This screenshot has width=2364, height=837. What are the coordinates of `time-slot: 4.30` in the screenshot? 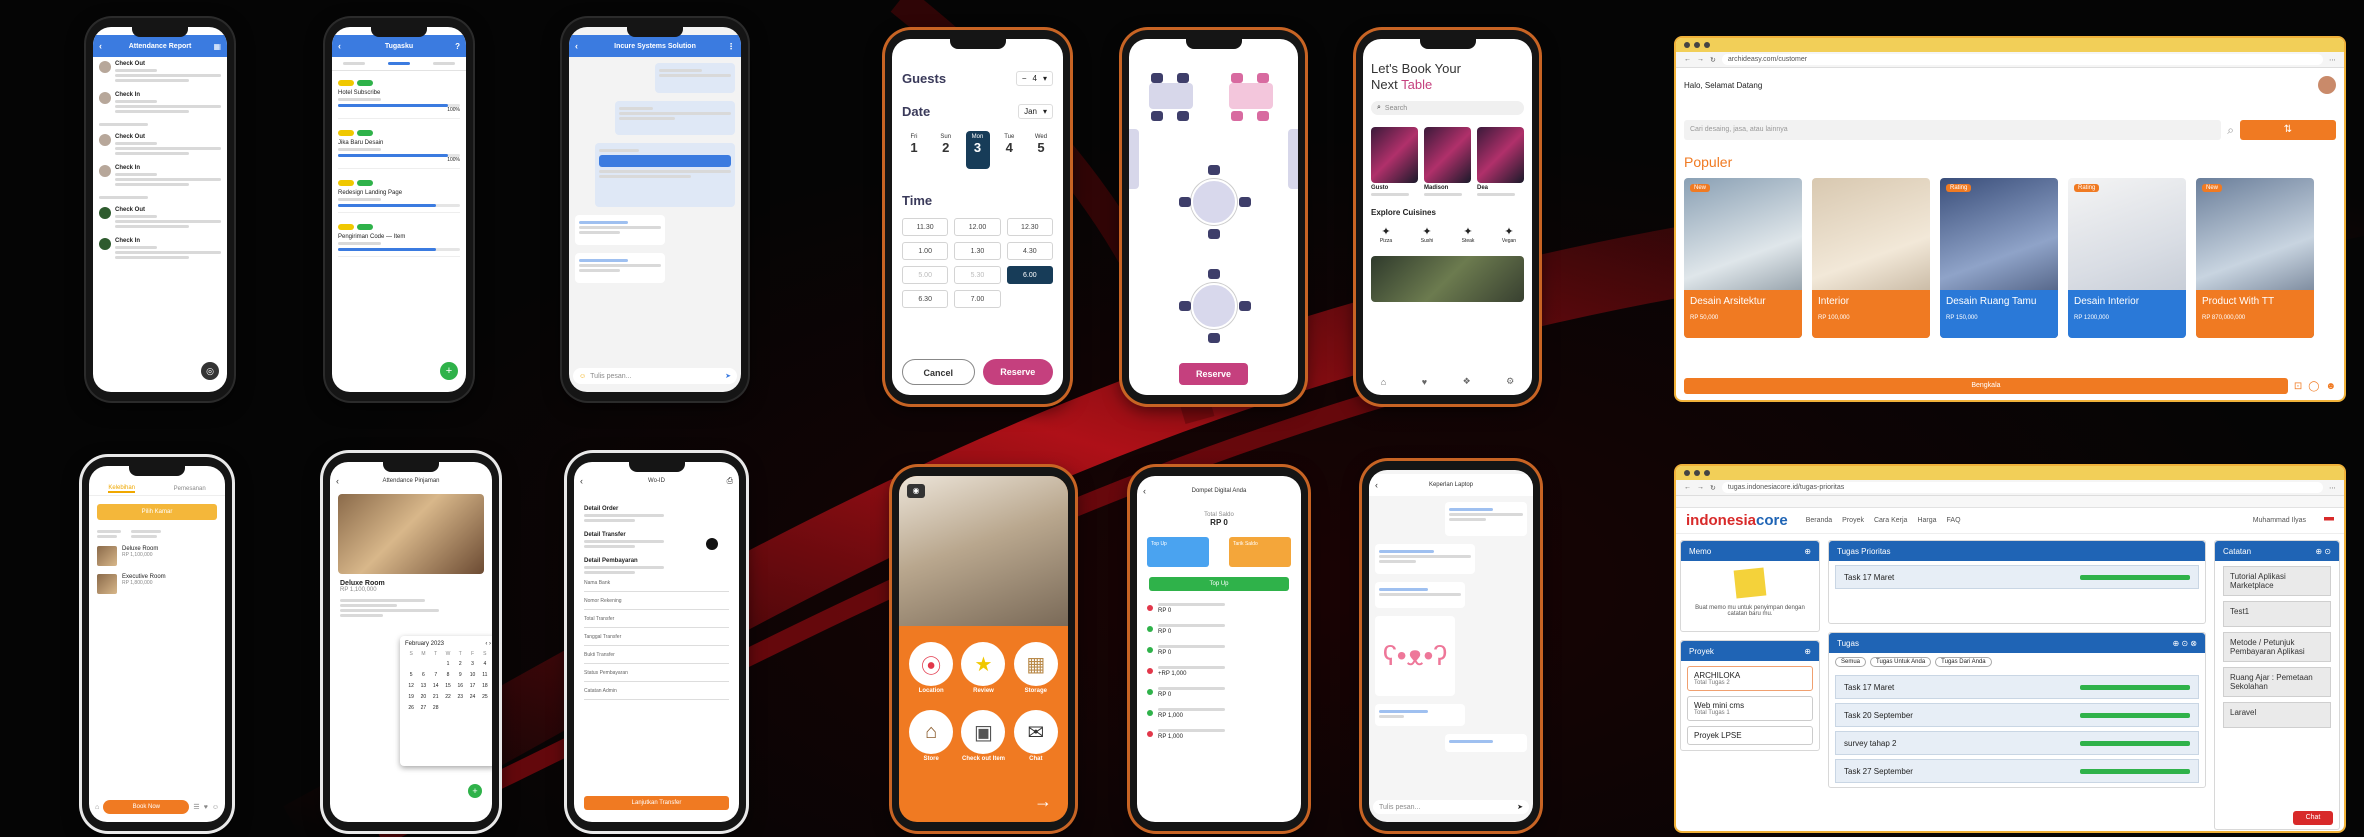 It's located at (1029, 251).